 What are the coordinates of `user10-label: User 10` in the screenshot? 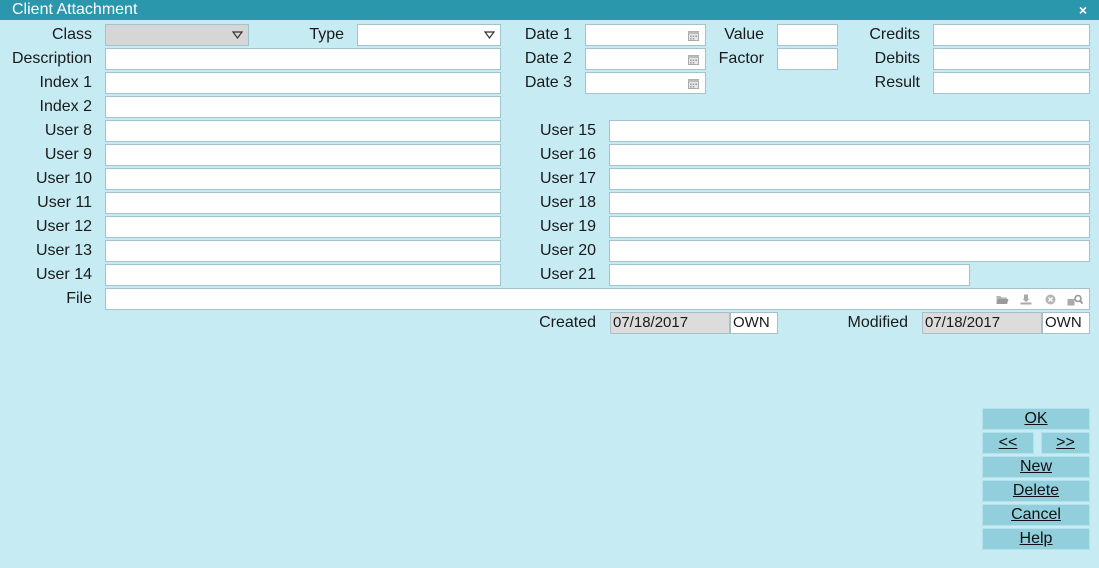 It's located at (63, 178).